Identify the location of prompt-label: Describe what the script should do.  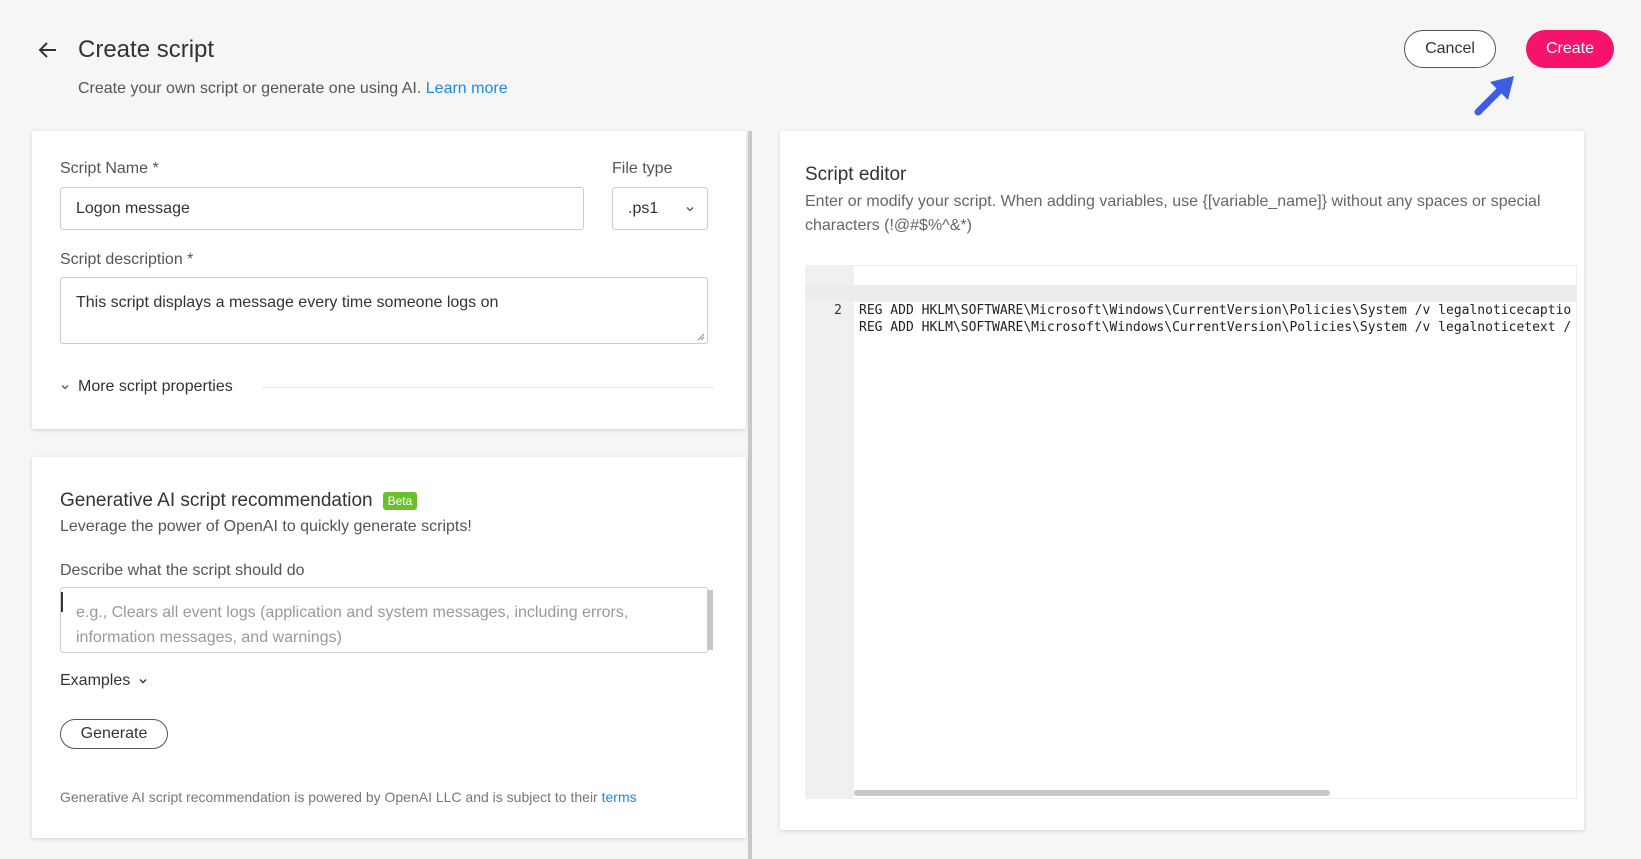
(182, 570).